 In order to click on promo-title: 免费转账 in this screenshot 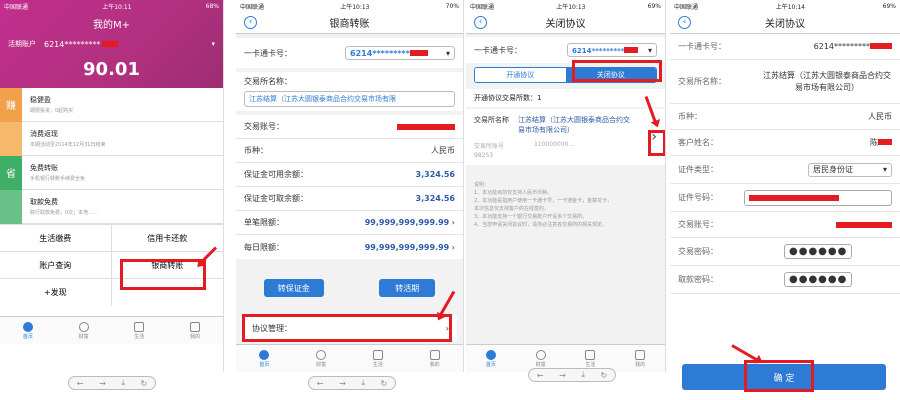, I will do `click(44, 168)`.